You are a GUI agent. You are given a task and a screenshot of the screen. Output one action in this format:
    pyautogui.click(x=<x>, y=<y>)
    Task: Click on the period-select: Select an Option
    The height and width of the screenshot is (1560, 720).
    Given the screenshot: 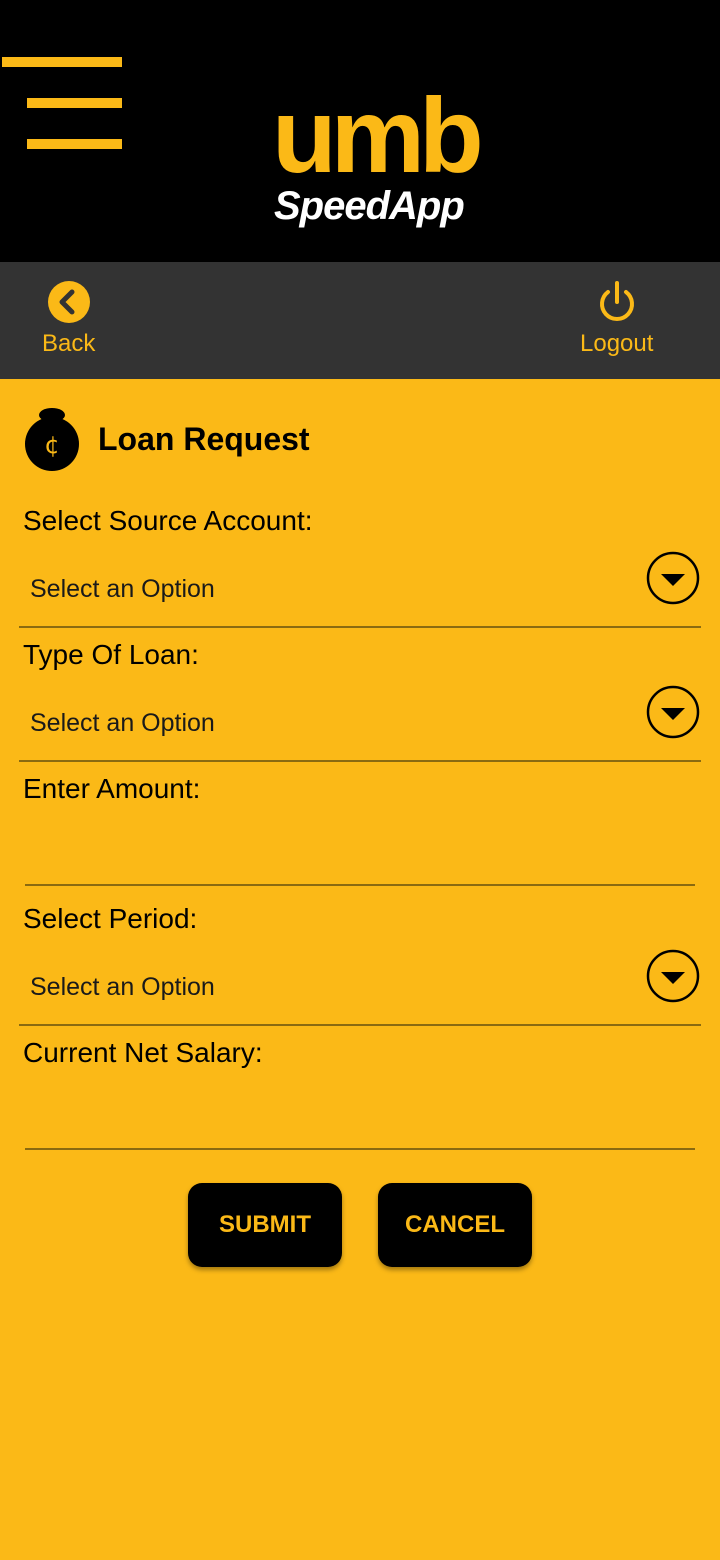 What is the action you would take?
    pyautogui.click(x=360, y=986)
    